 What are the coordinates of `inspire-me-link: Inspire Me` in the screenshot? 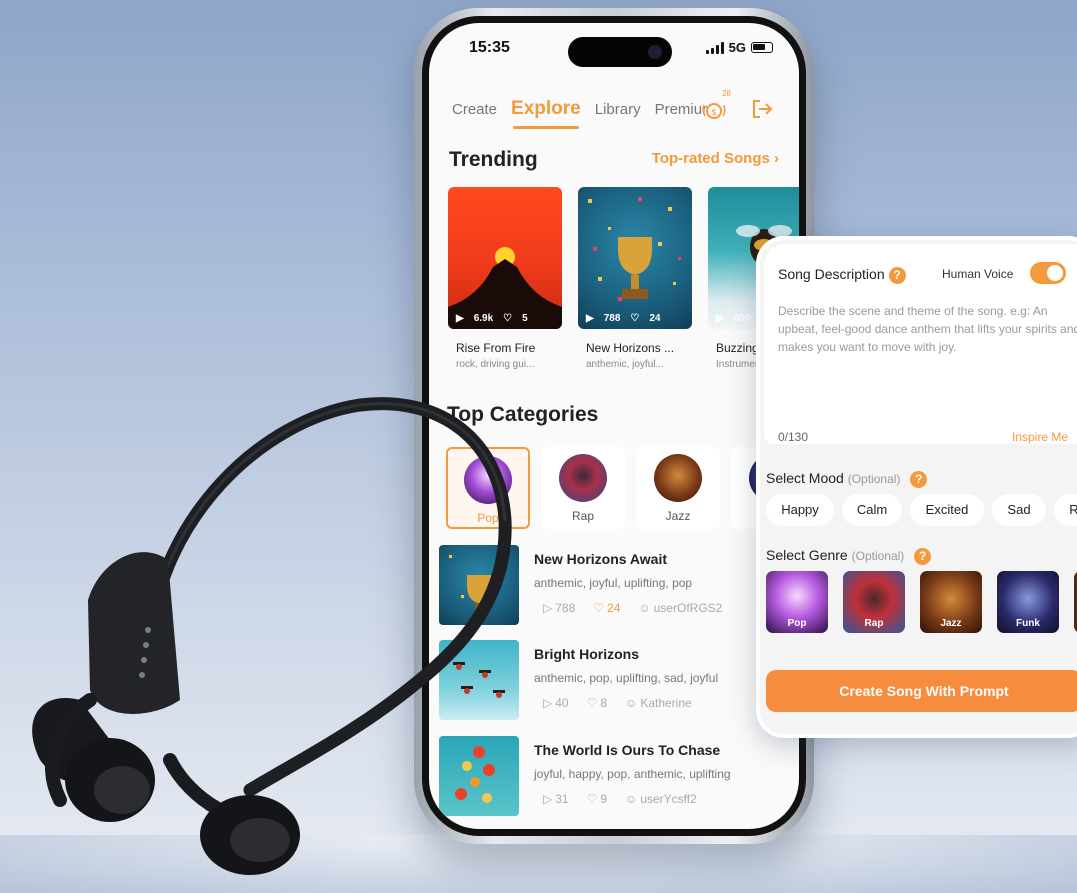 It's located at (1040, 437).